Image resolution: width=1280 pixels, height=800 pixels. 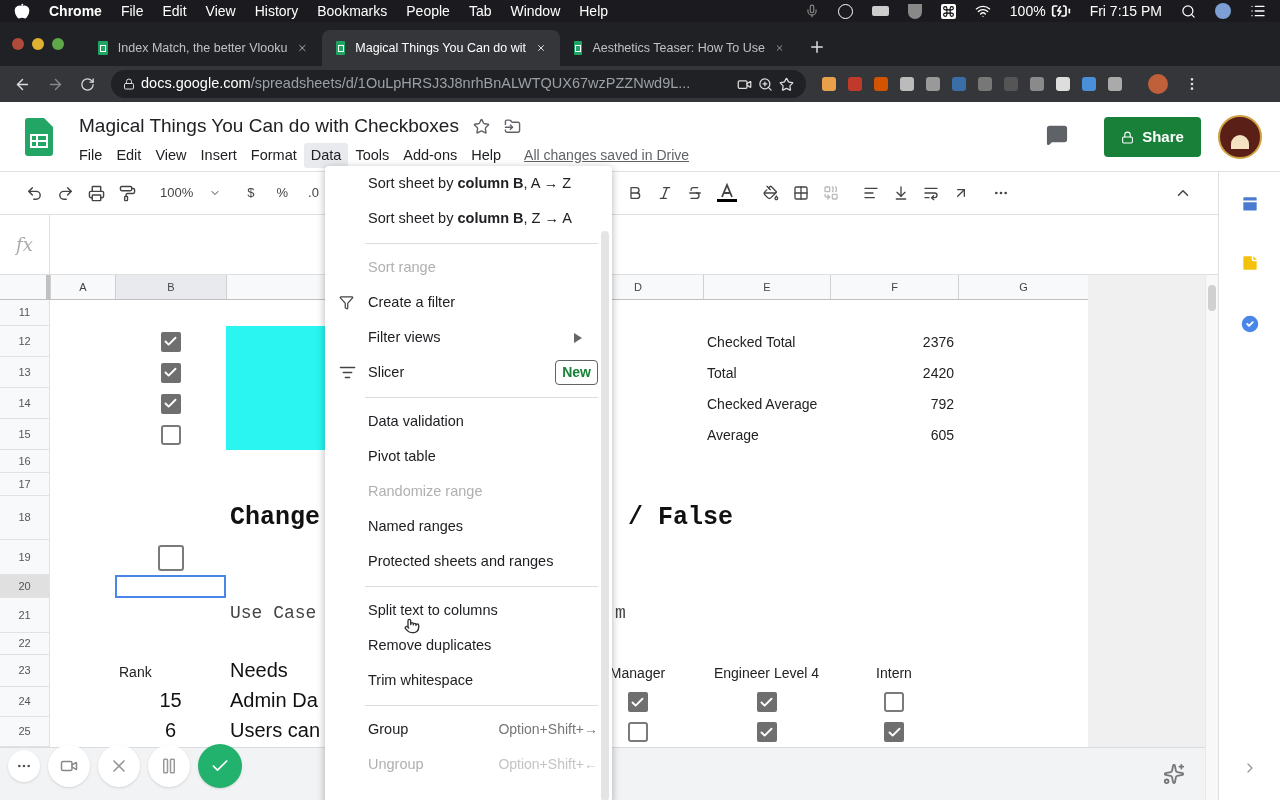 I want to click on fill-color-icon, so click(x=770, y=193).